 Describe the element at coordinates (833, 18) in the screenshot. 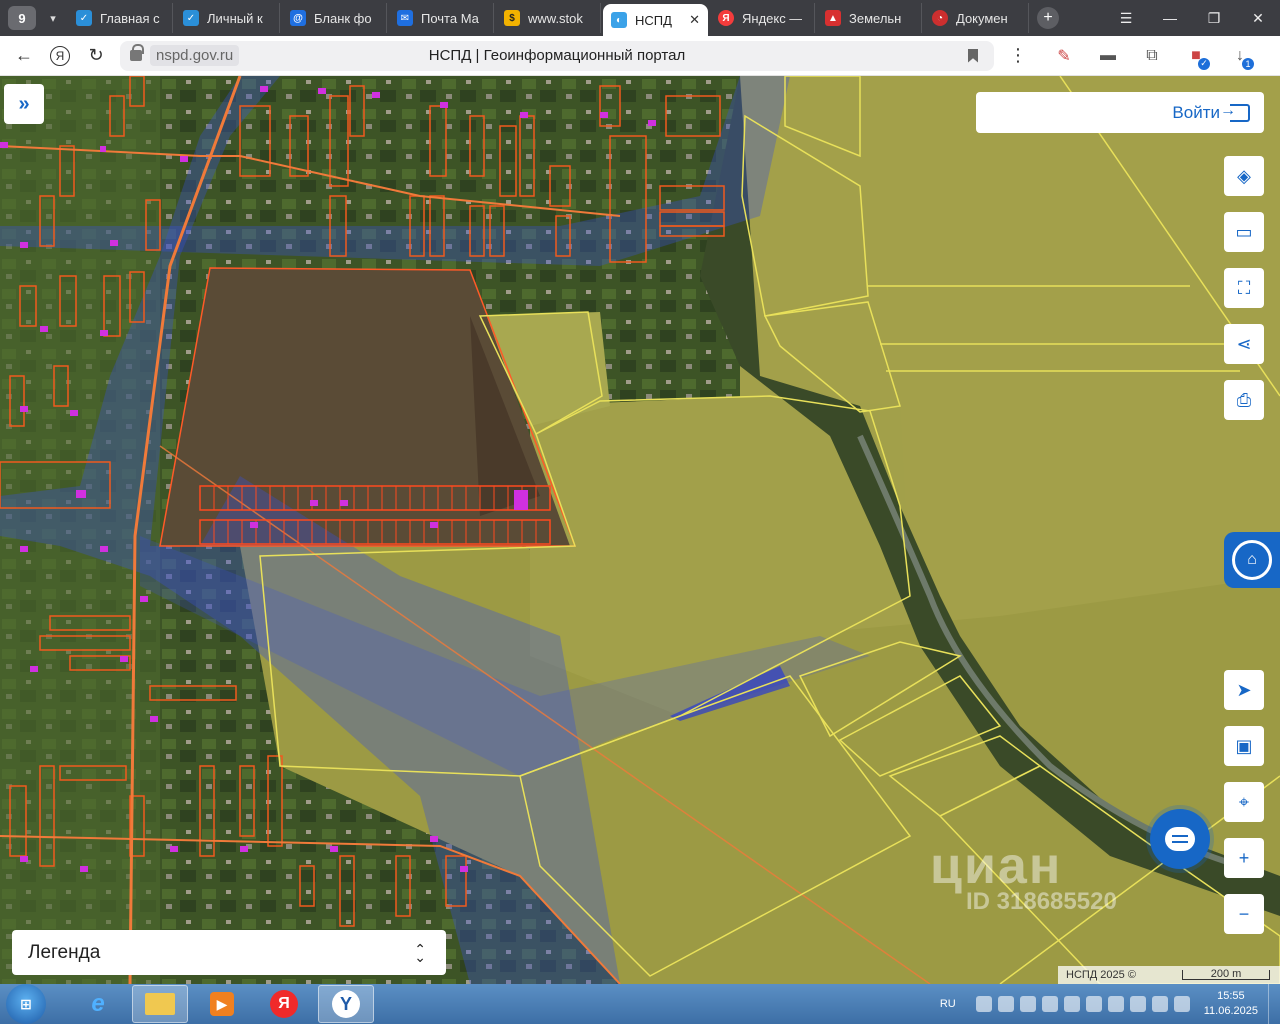

I see `land-icon: ▲` at that location.